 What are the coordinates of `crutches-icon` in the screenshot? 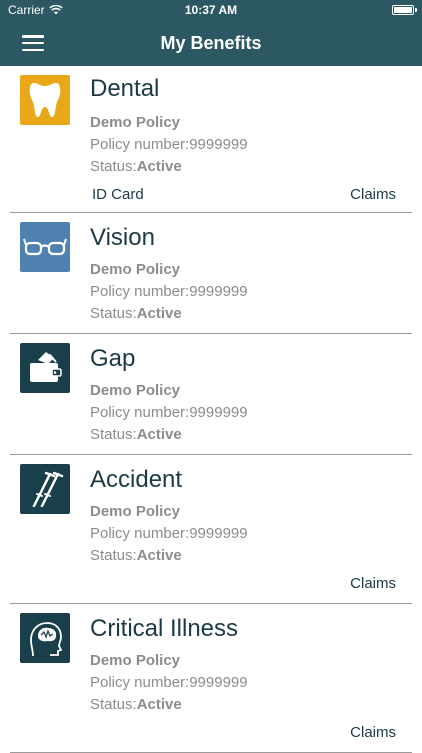 It's located at (45, 489).